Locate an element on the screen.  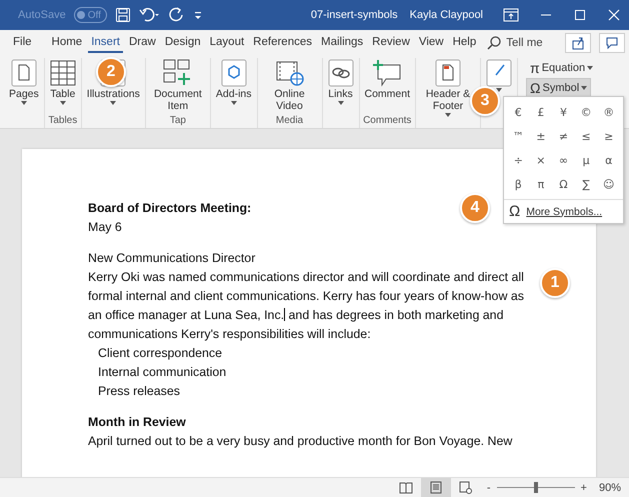
list-item: Internal communication is located at coordinates (161, 372).